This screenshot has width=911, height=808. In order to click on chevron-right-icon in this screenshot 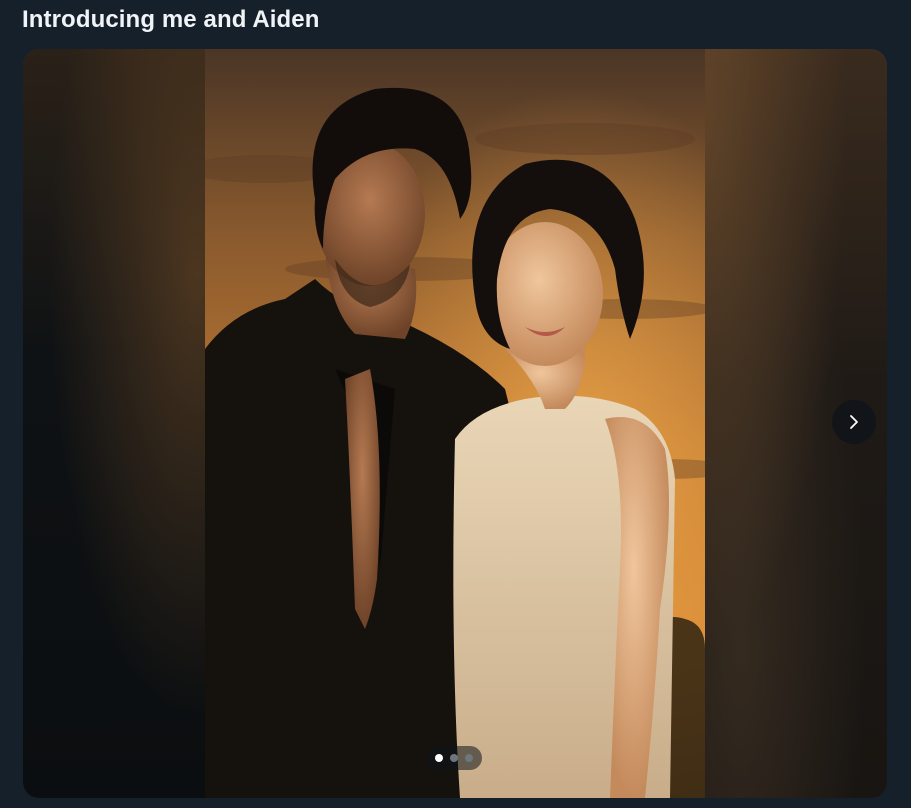, I will do `click(854, 422)`.